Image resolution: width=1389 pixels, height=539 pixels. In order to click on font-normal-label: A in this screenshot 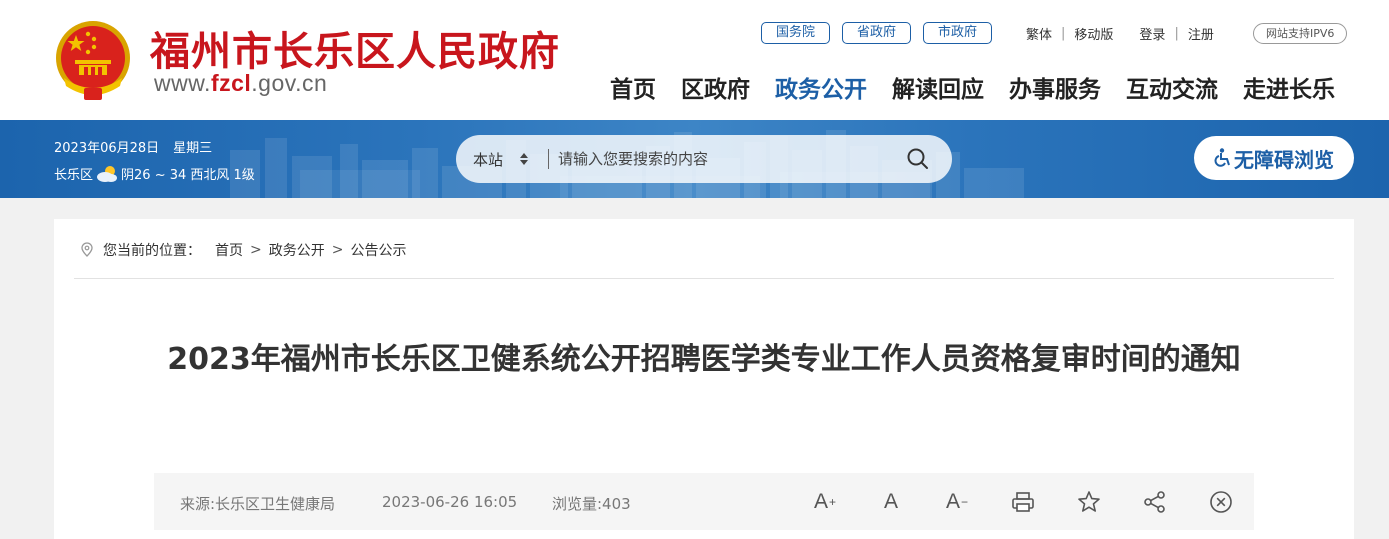, I will do `click(890, 501)`.